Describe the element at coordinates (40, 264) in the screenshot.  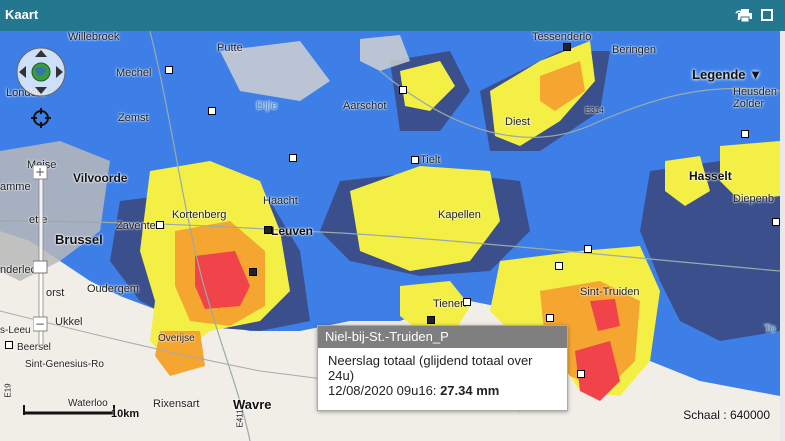
I see `zoom-slider: + −` at that location.